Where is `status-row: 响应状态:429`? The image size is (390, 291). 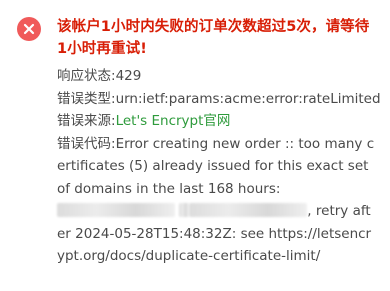
status-row: 响应状态:429 is located at coordinates (217, 76).